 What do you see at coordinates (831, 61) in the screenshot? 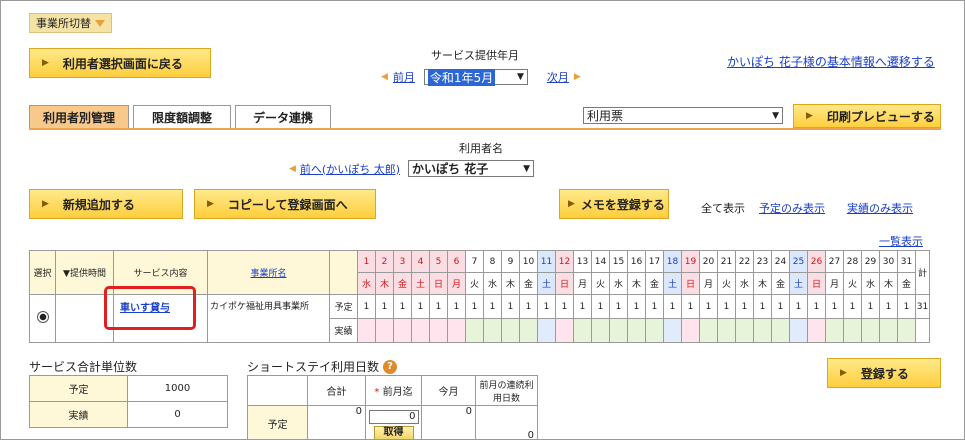
I see `user-basic-info-link: かいぽち 花子様の基本情報へ遷移する` at bounding box center [831, 61].